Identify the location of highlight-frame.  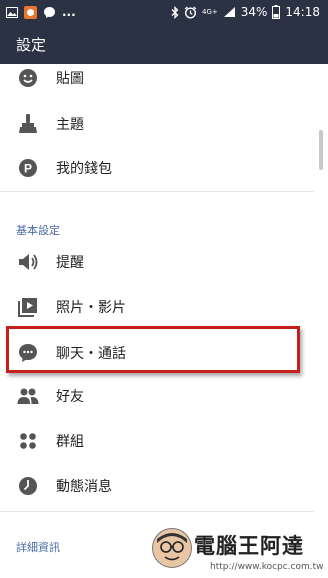
(153, 349).